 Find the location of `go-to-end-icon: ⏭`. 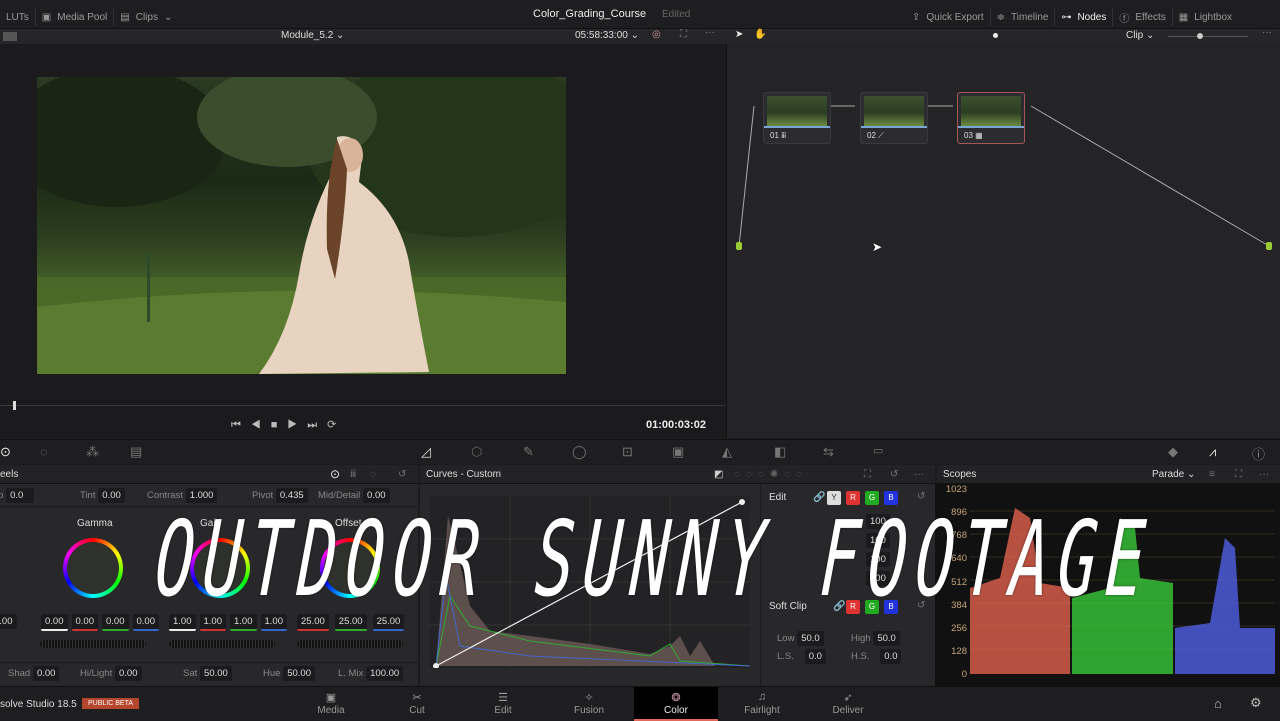

go-to-end-icon: ⏭ is located at coordinates (317, 425).